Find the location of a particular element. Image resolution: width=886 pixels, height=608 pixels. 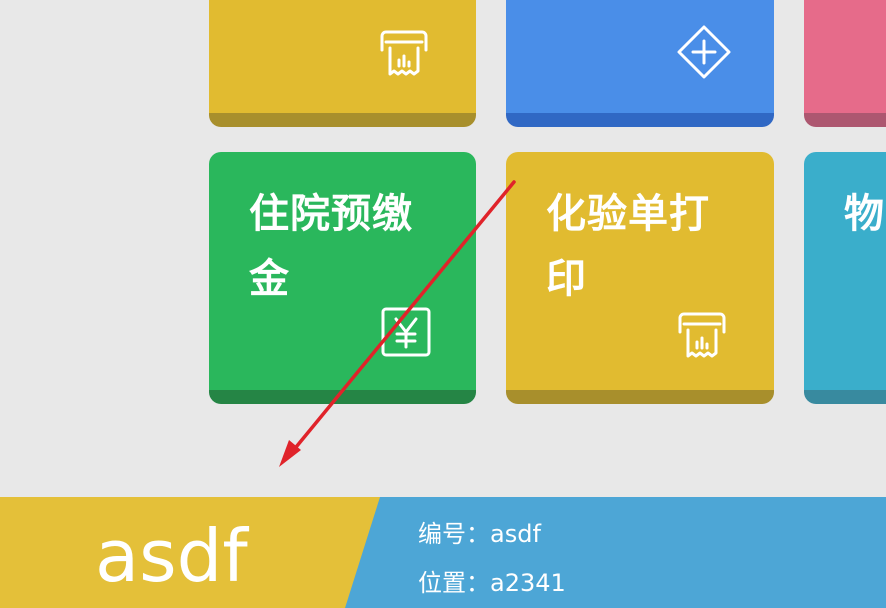

tile-inpatient-deposit: 住院预缴金 is located at coordinates (342, 278).